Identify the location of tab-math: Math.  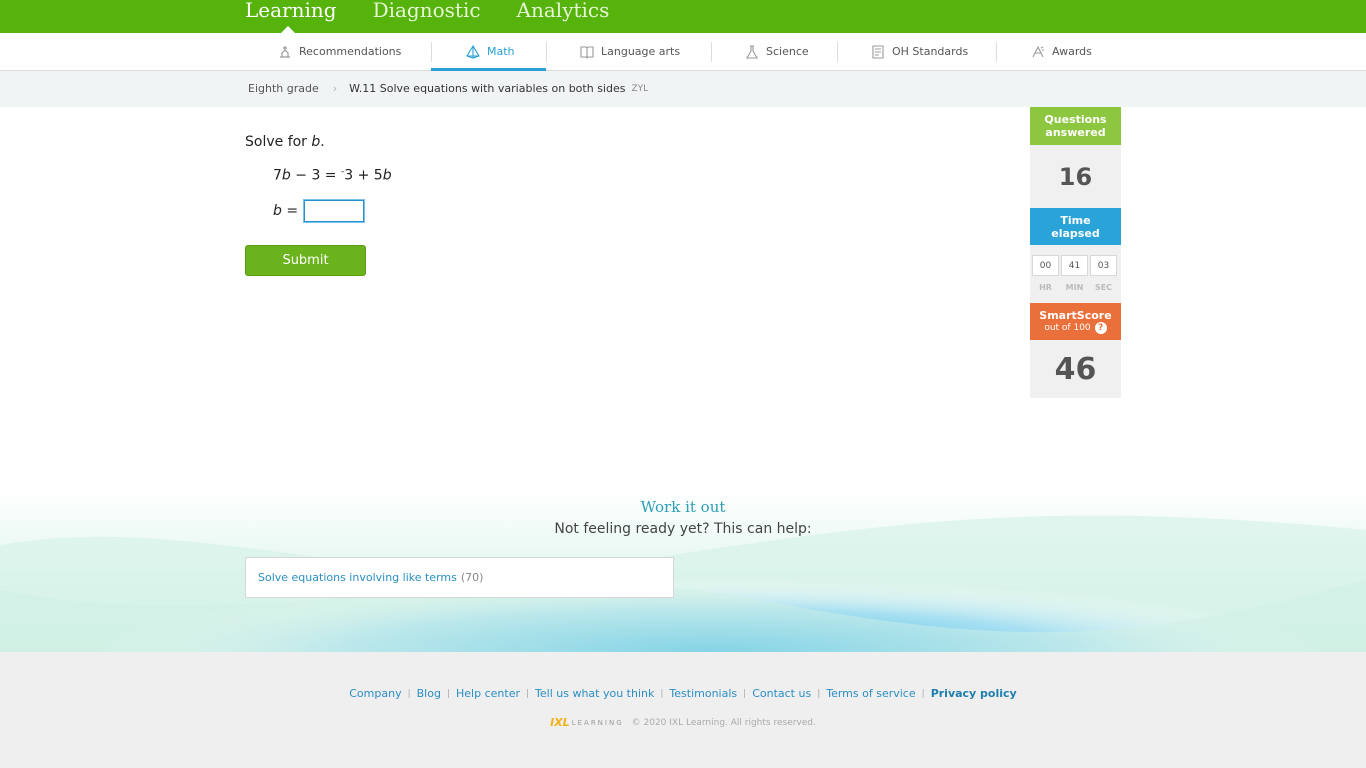
(490, 51).